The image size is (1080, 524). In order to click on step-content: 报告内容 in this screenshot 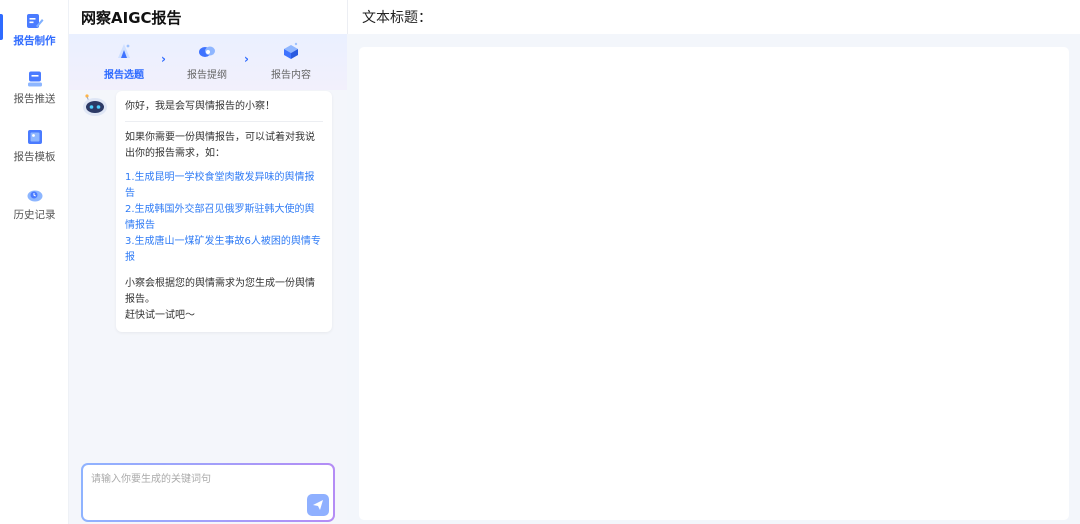, I will do `click(291, 60)`.